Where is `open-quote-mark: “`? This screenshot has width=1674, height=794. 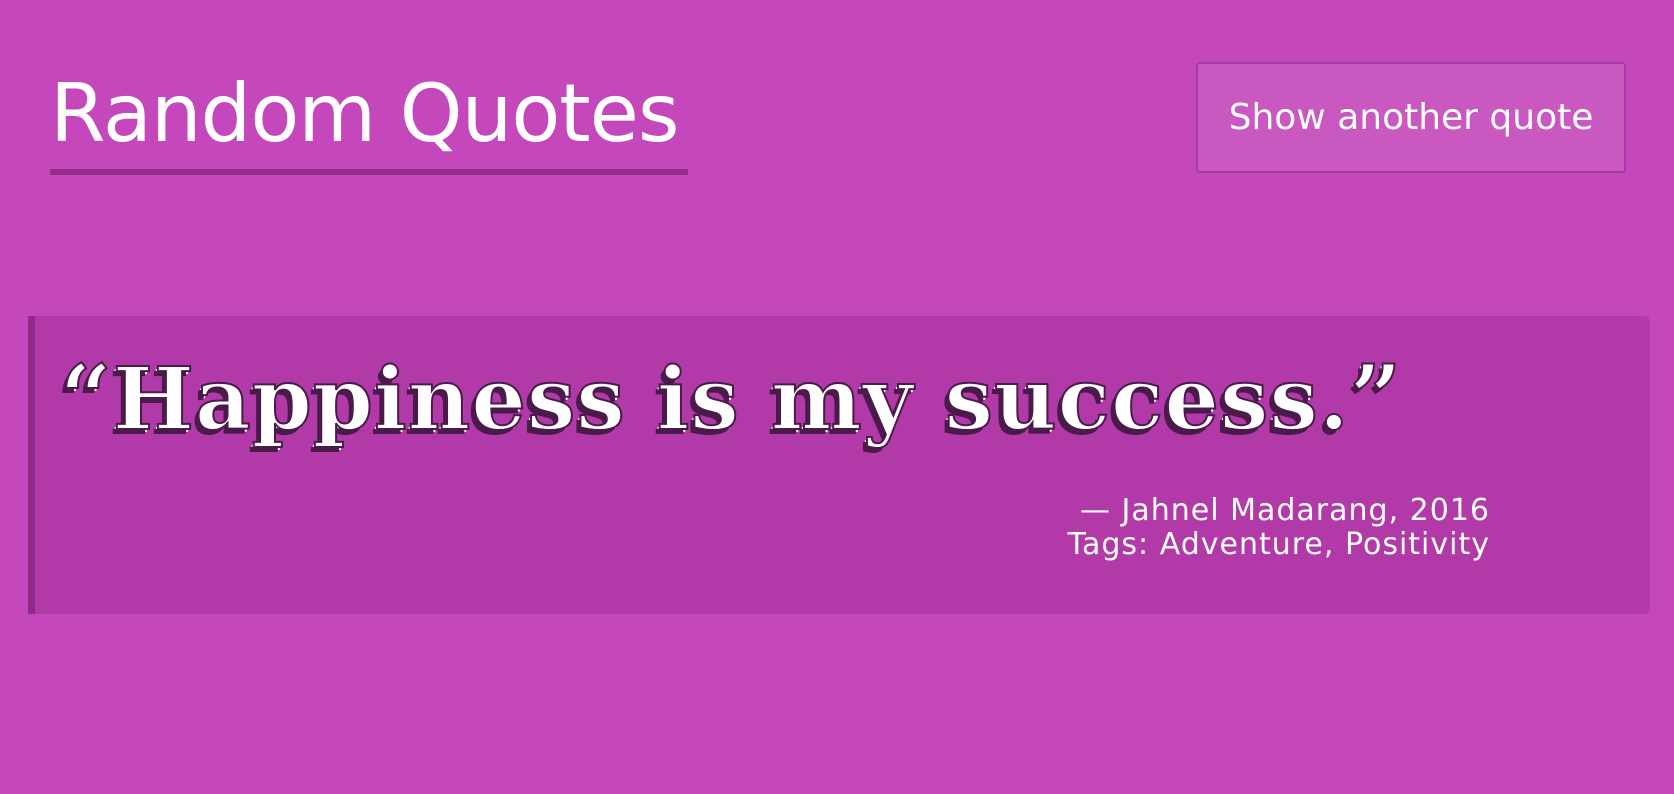 open-quote-mark: “ is located at coordinates (86, 398).